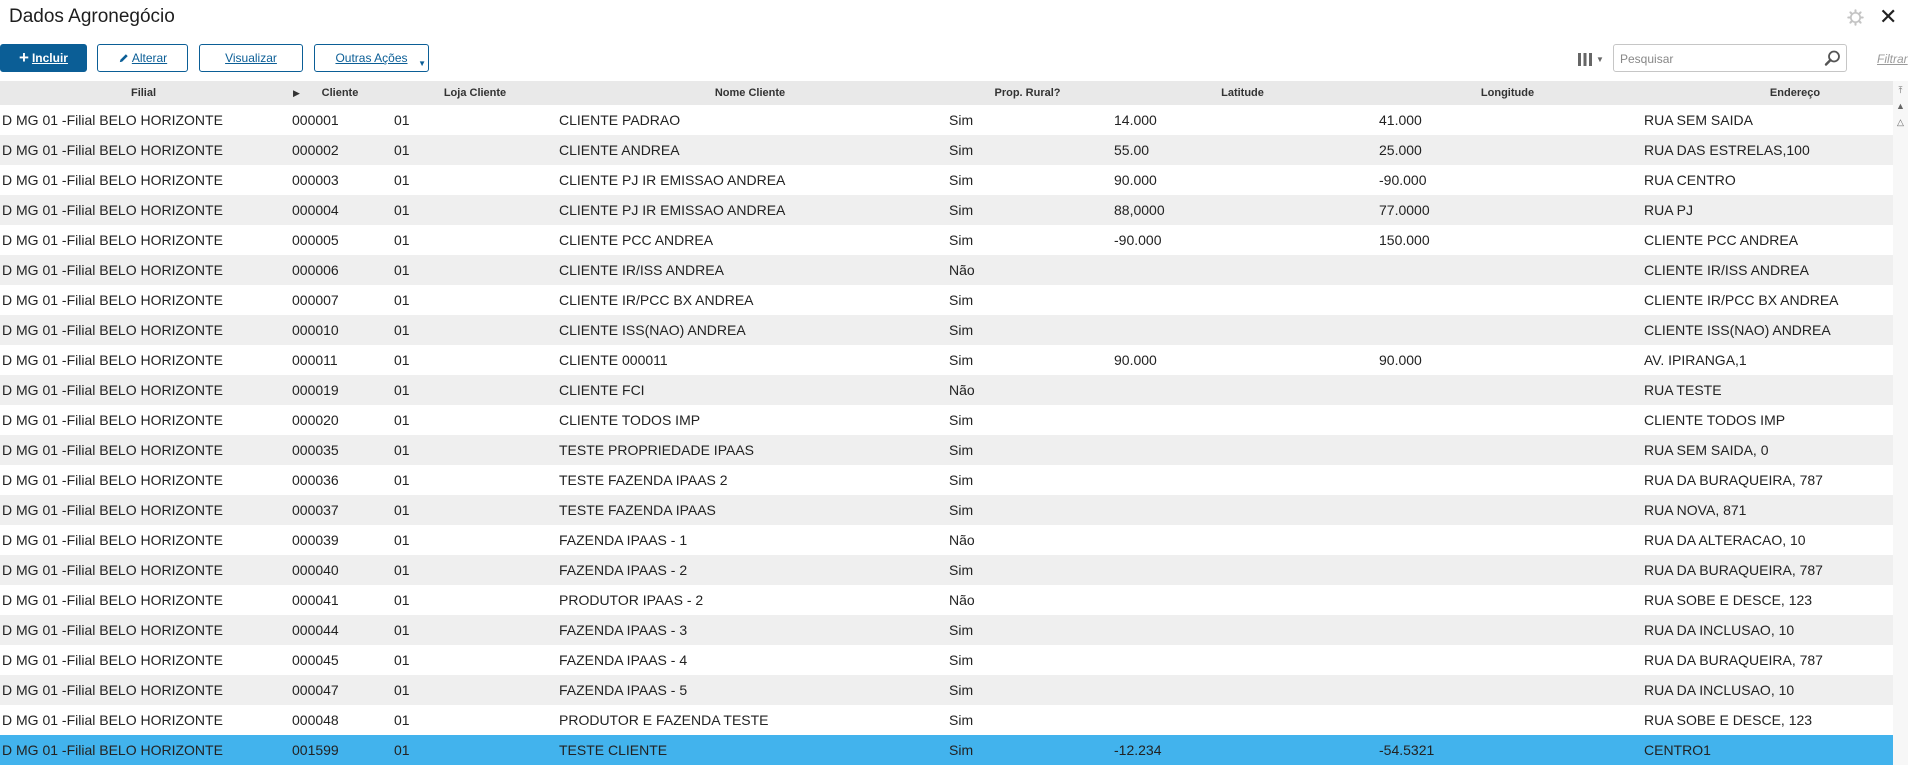 This screenshot has height=765, width=1908. Describe the element at coordinates (142, 58) in the screenshot. I see `alterar-button: Alterar` at that location.